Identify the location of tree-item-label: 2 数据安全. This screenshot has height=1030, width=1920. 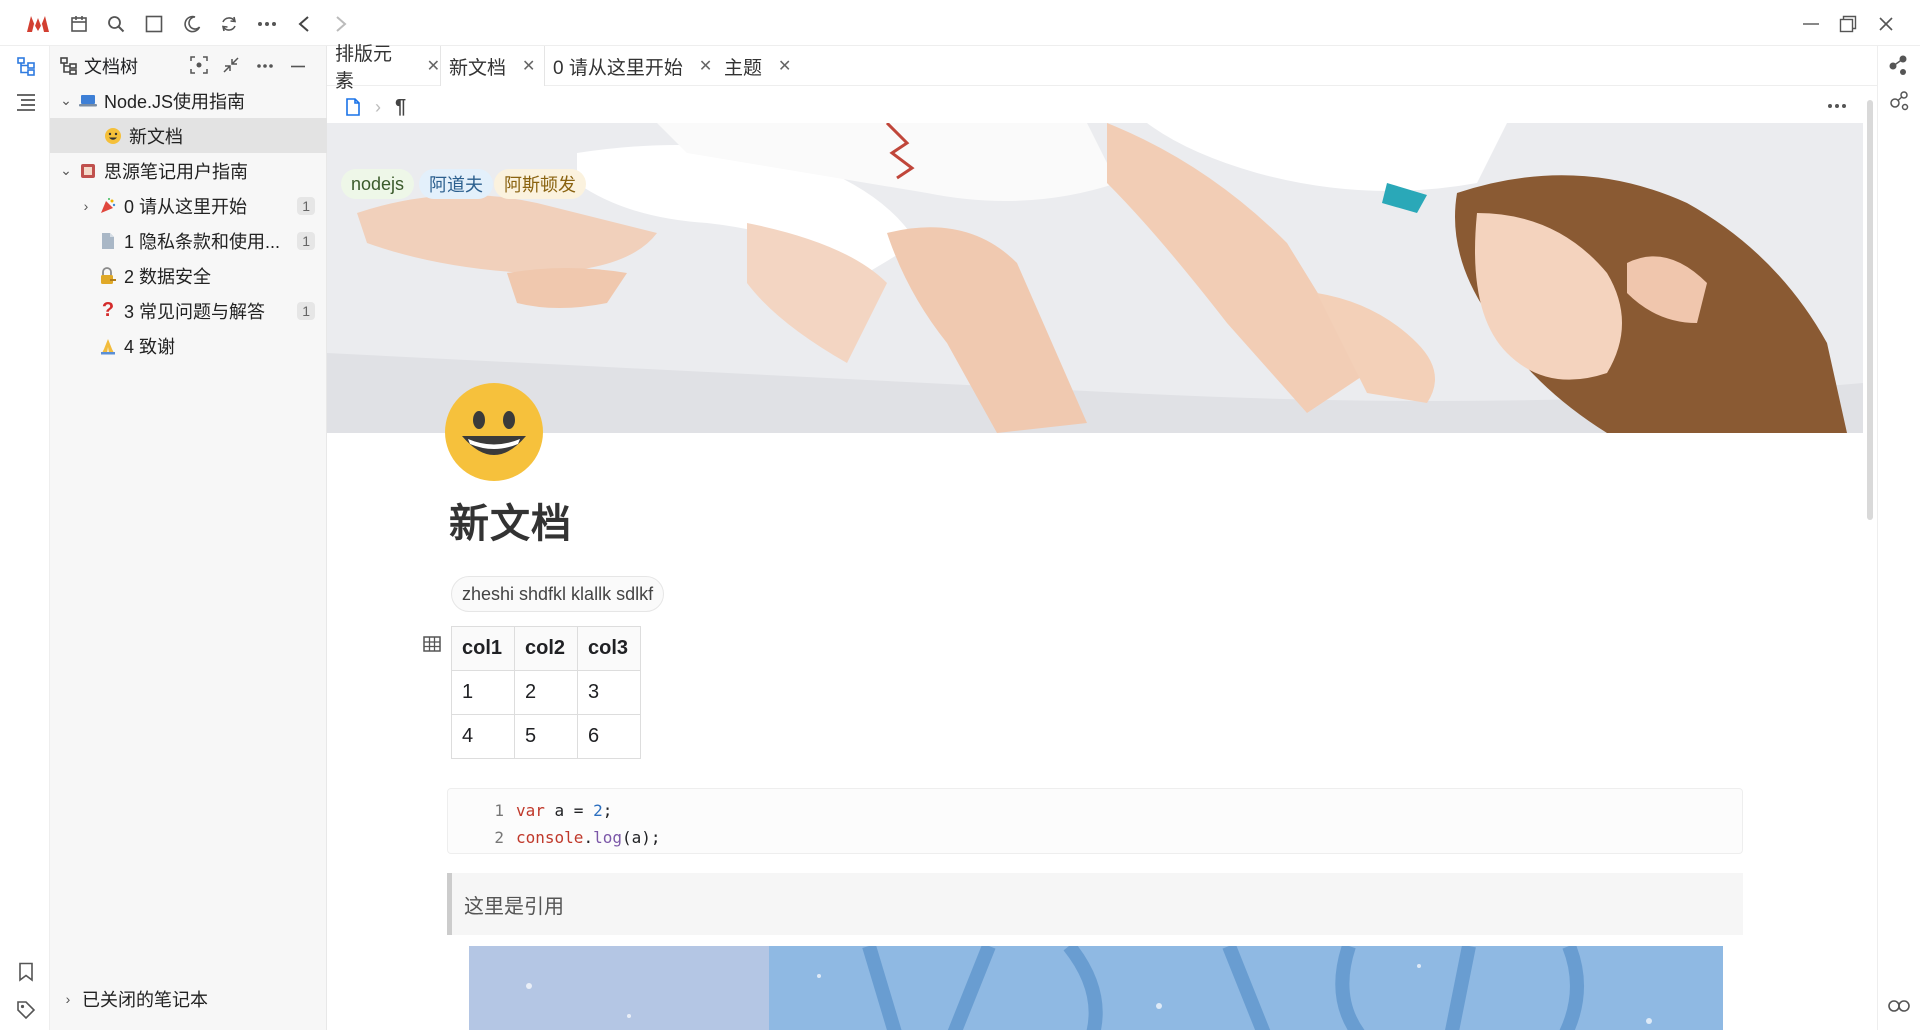
(168, 276).